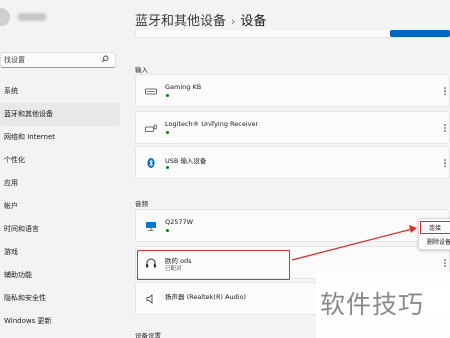 The width and height of the screenshot is (450, 338). Describe the element at coordinates (434, 242) in the screenshot. I see `remove-device-menu-item: 删除设备` at that location.